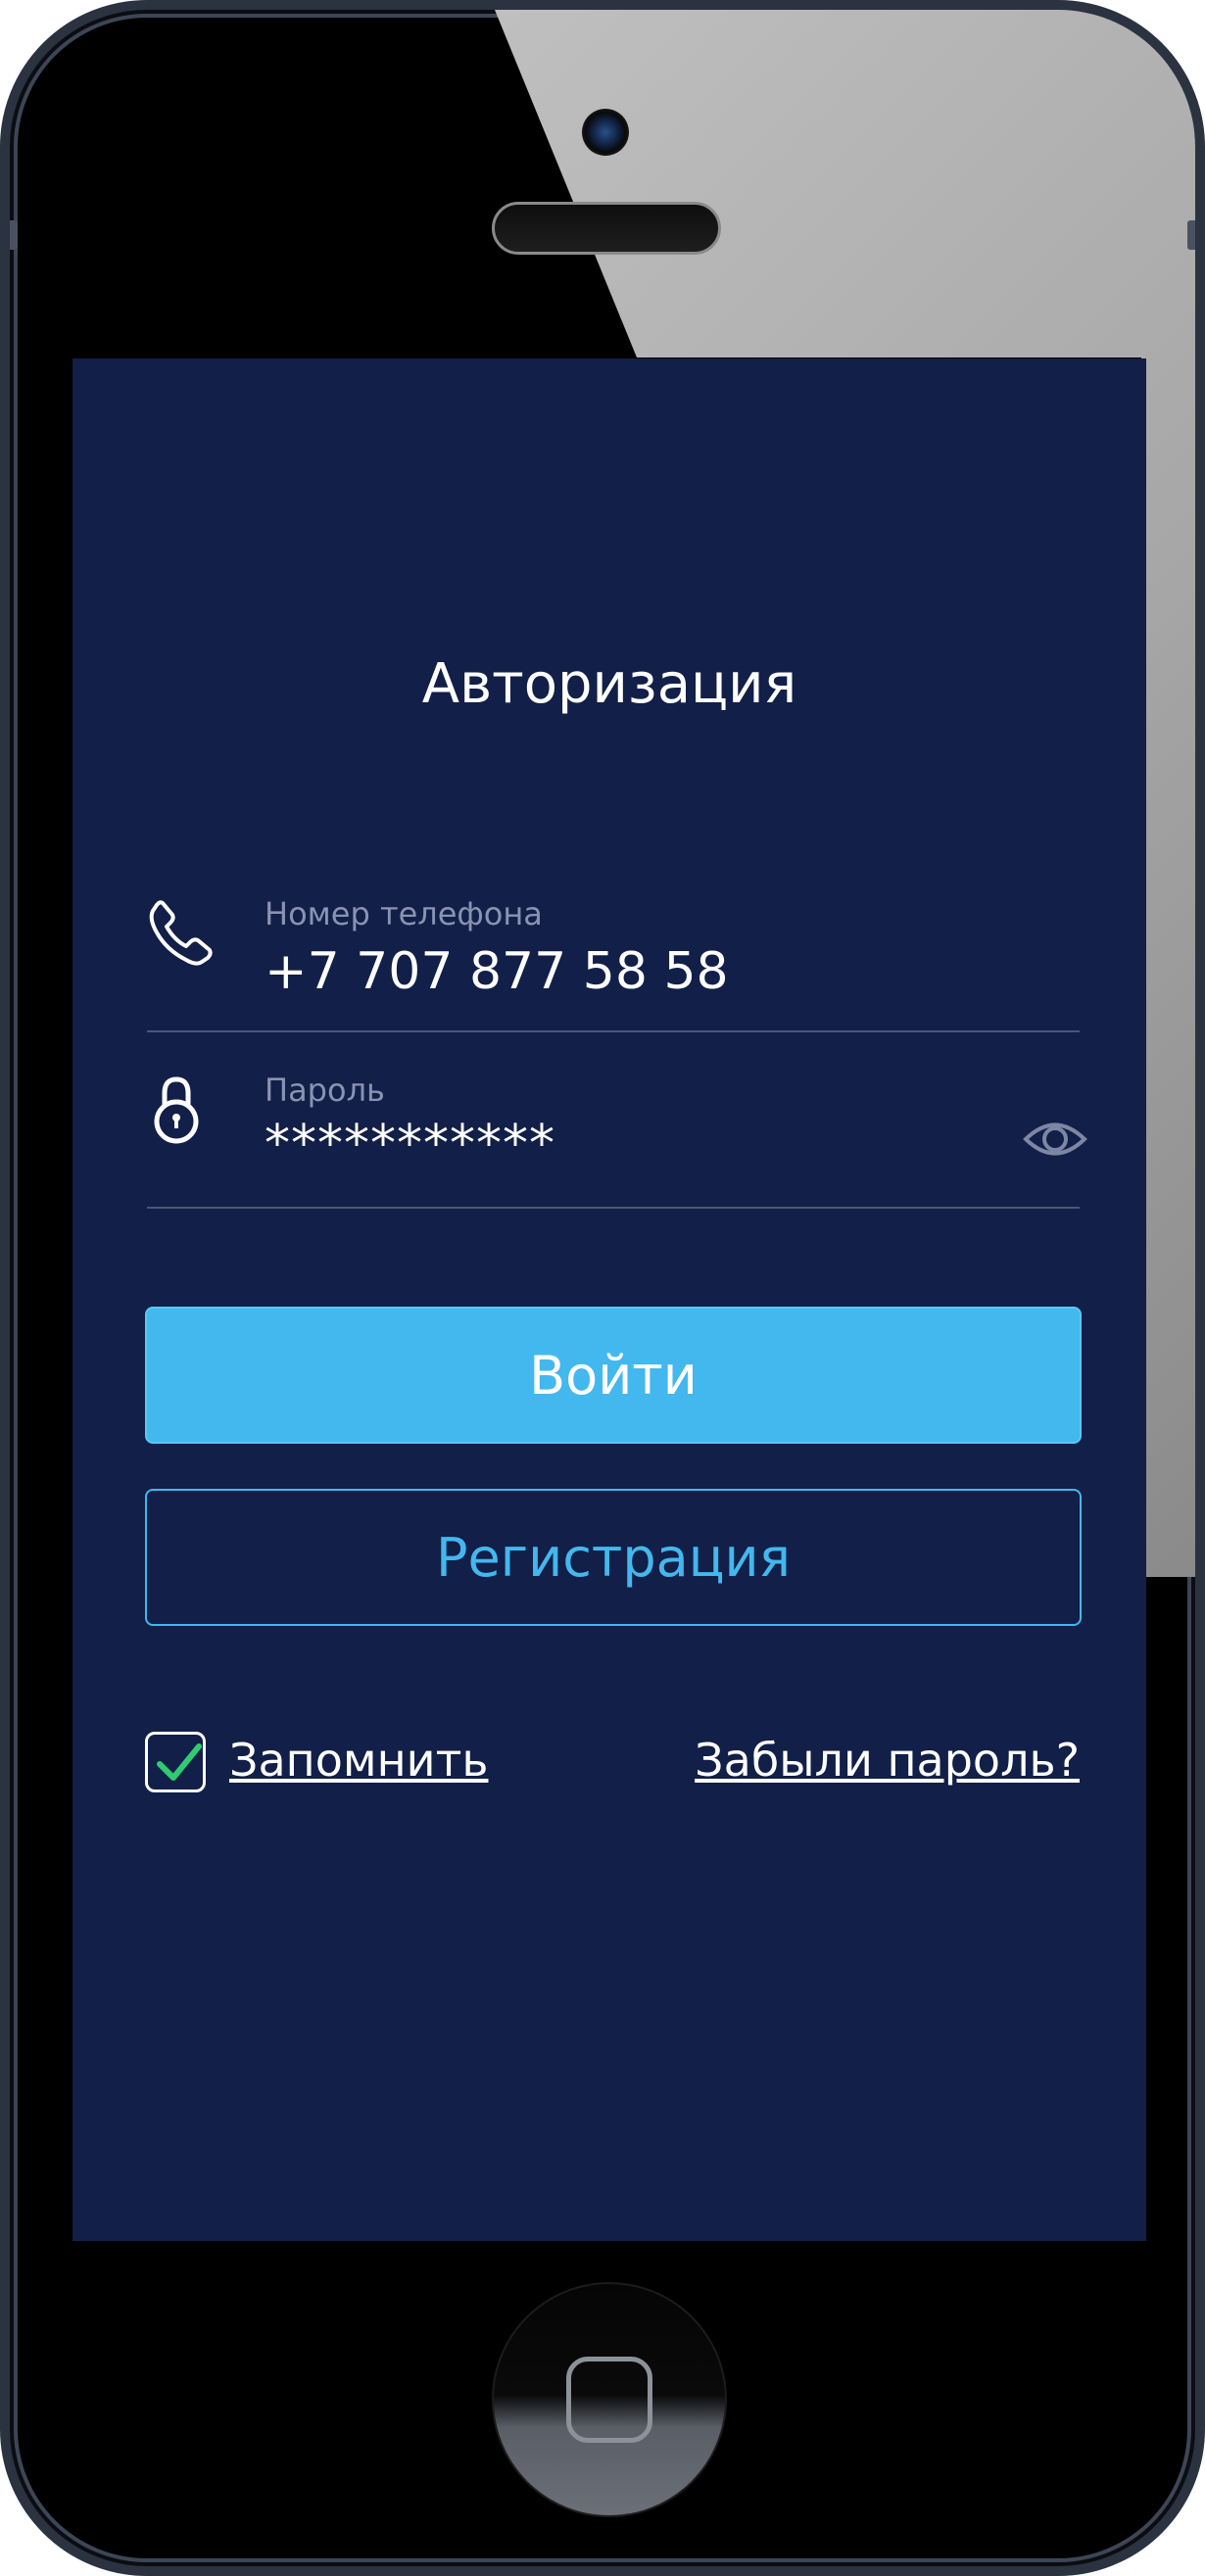 This screenshot has height=2576, width=1205. I want to click on password-input: ***********, so click(410, 1144).